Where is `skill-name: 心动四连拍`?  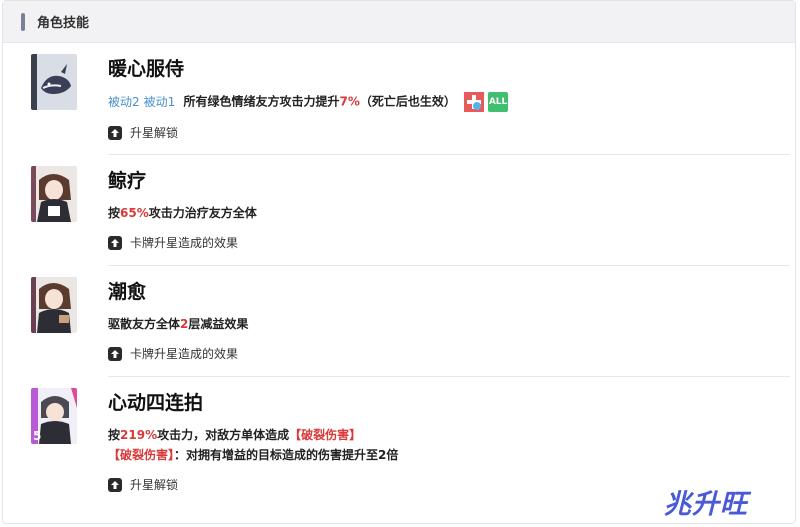 skill-name: 心动四连拍 is located at coordinates (156, 403).